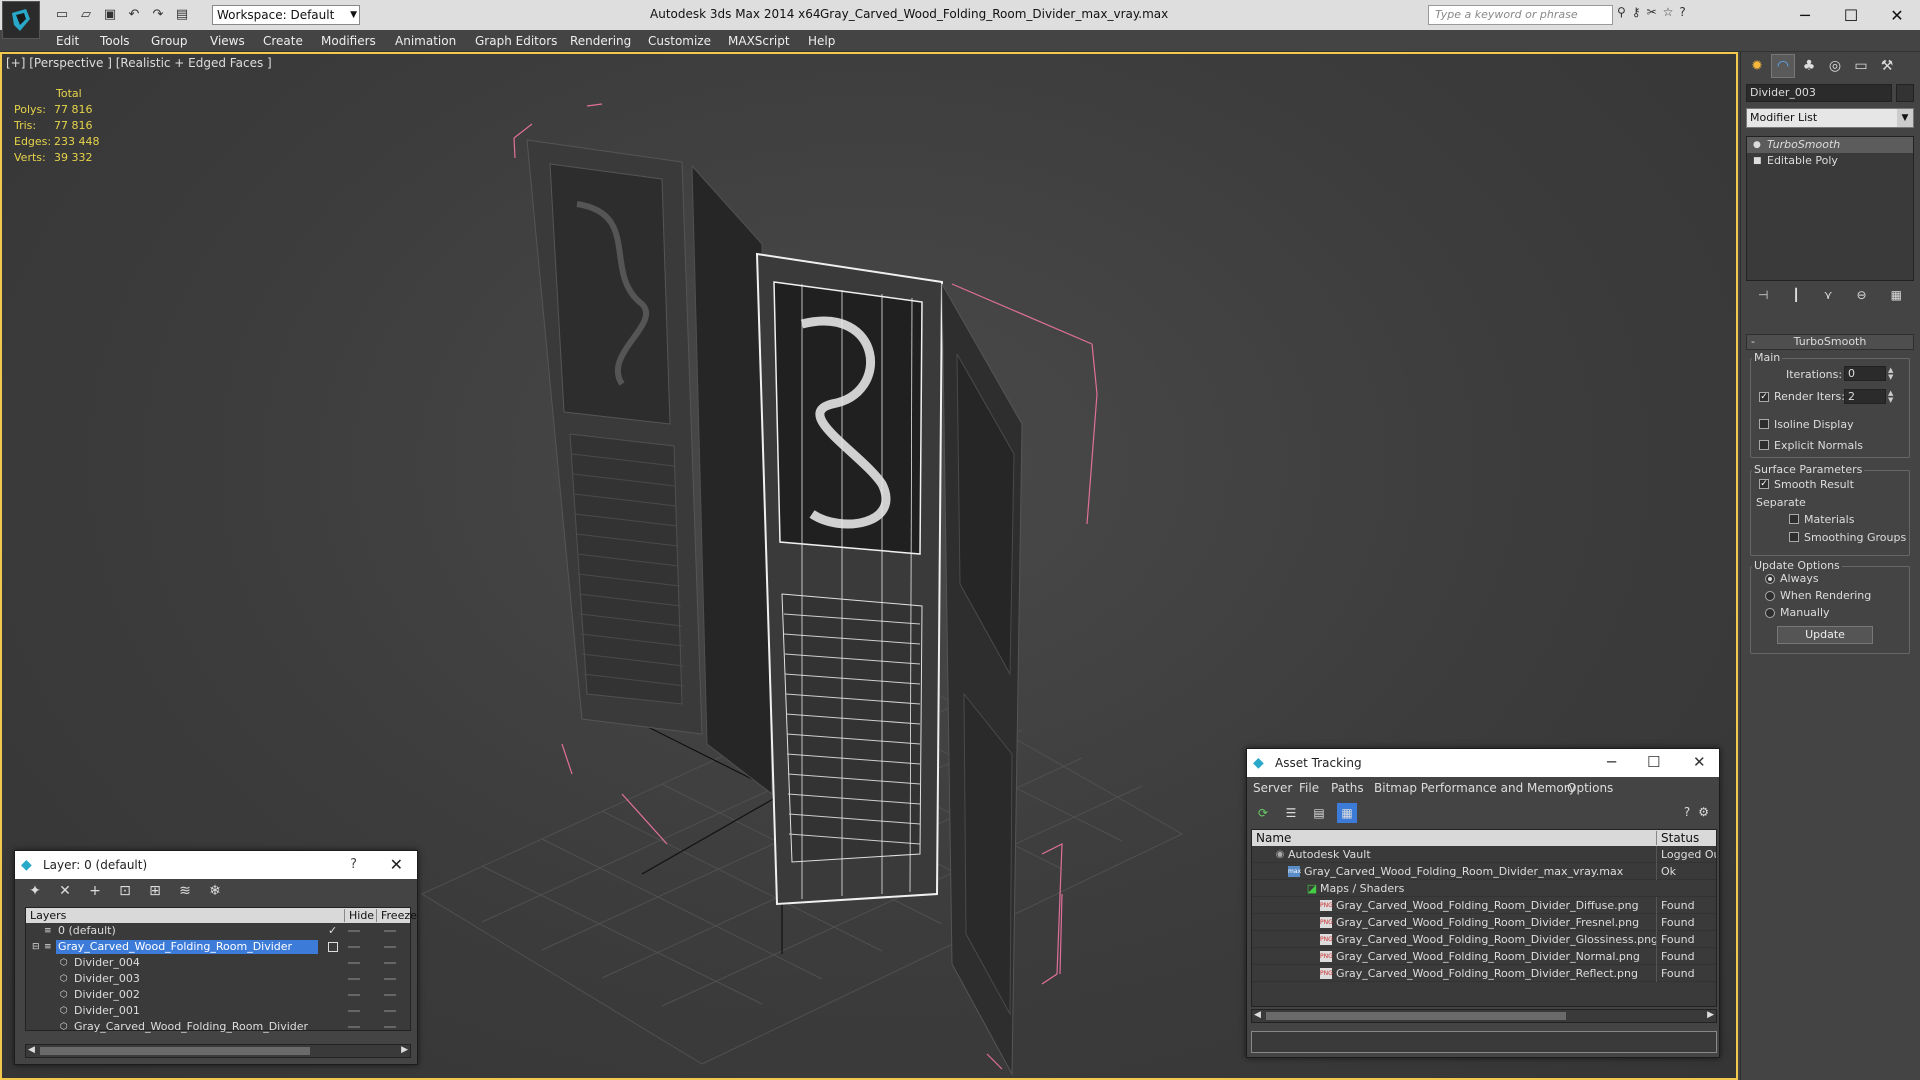 The width and height of the screenshot is (1920, 1080). Describe the element at coordinates (1825, 635) in the screenshot. I see `update-button: Update` at that location.